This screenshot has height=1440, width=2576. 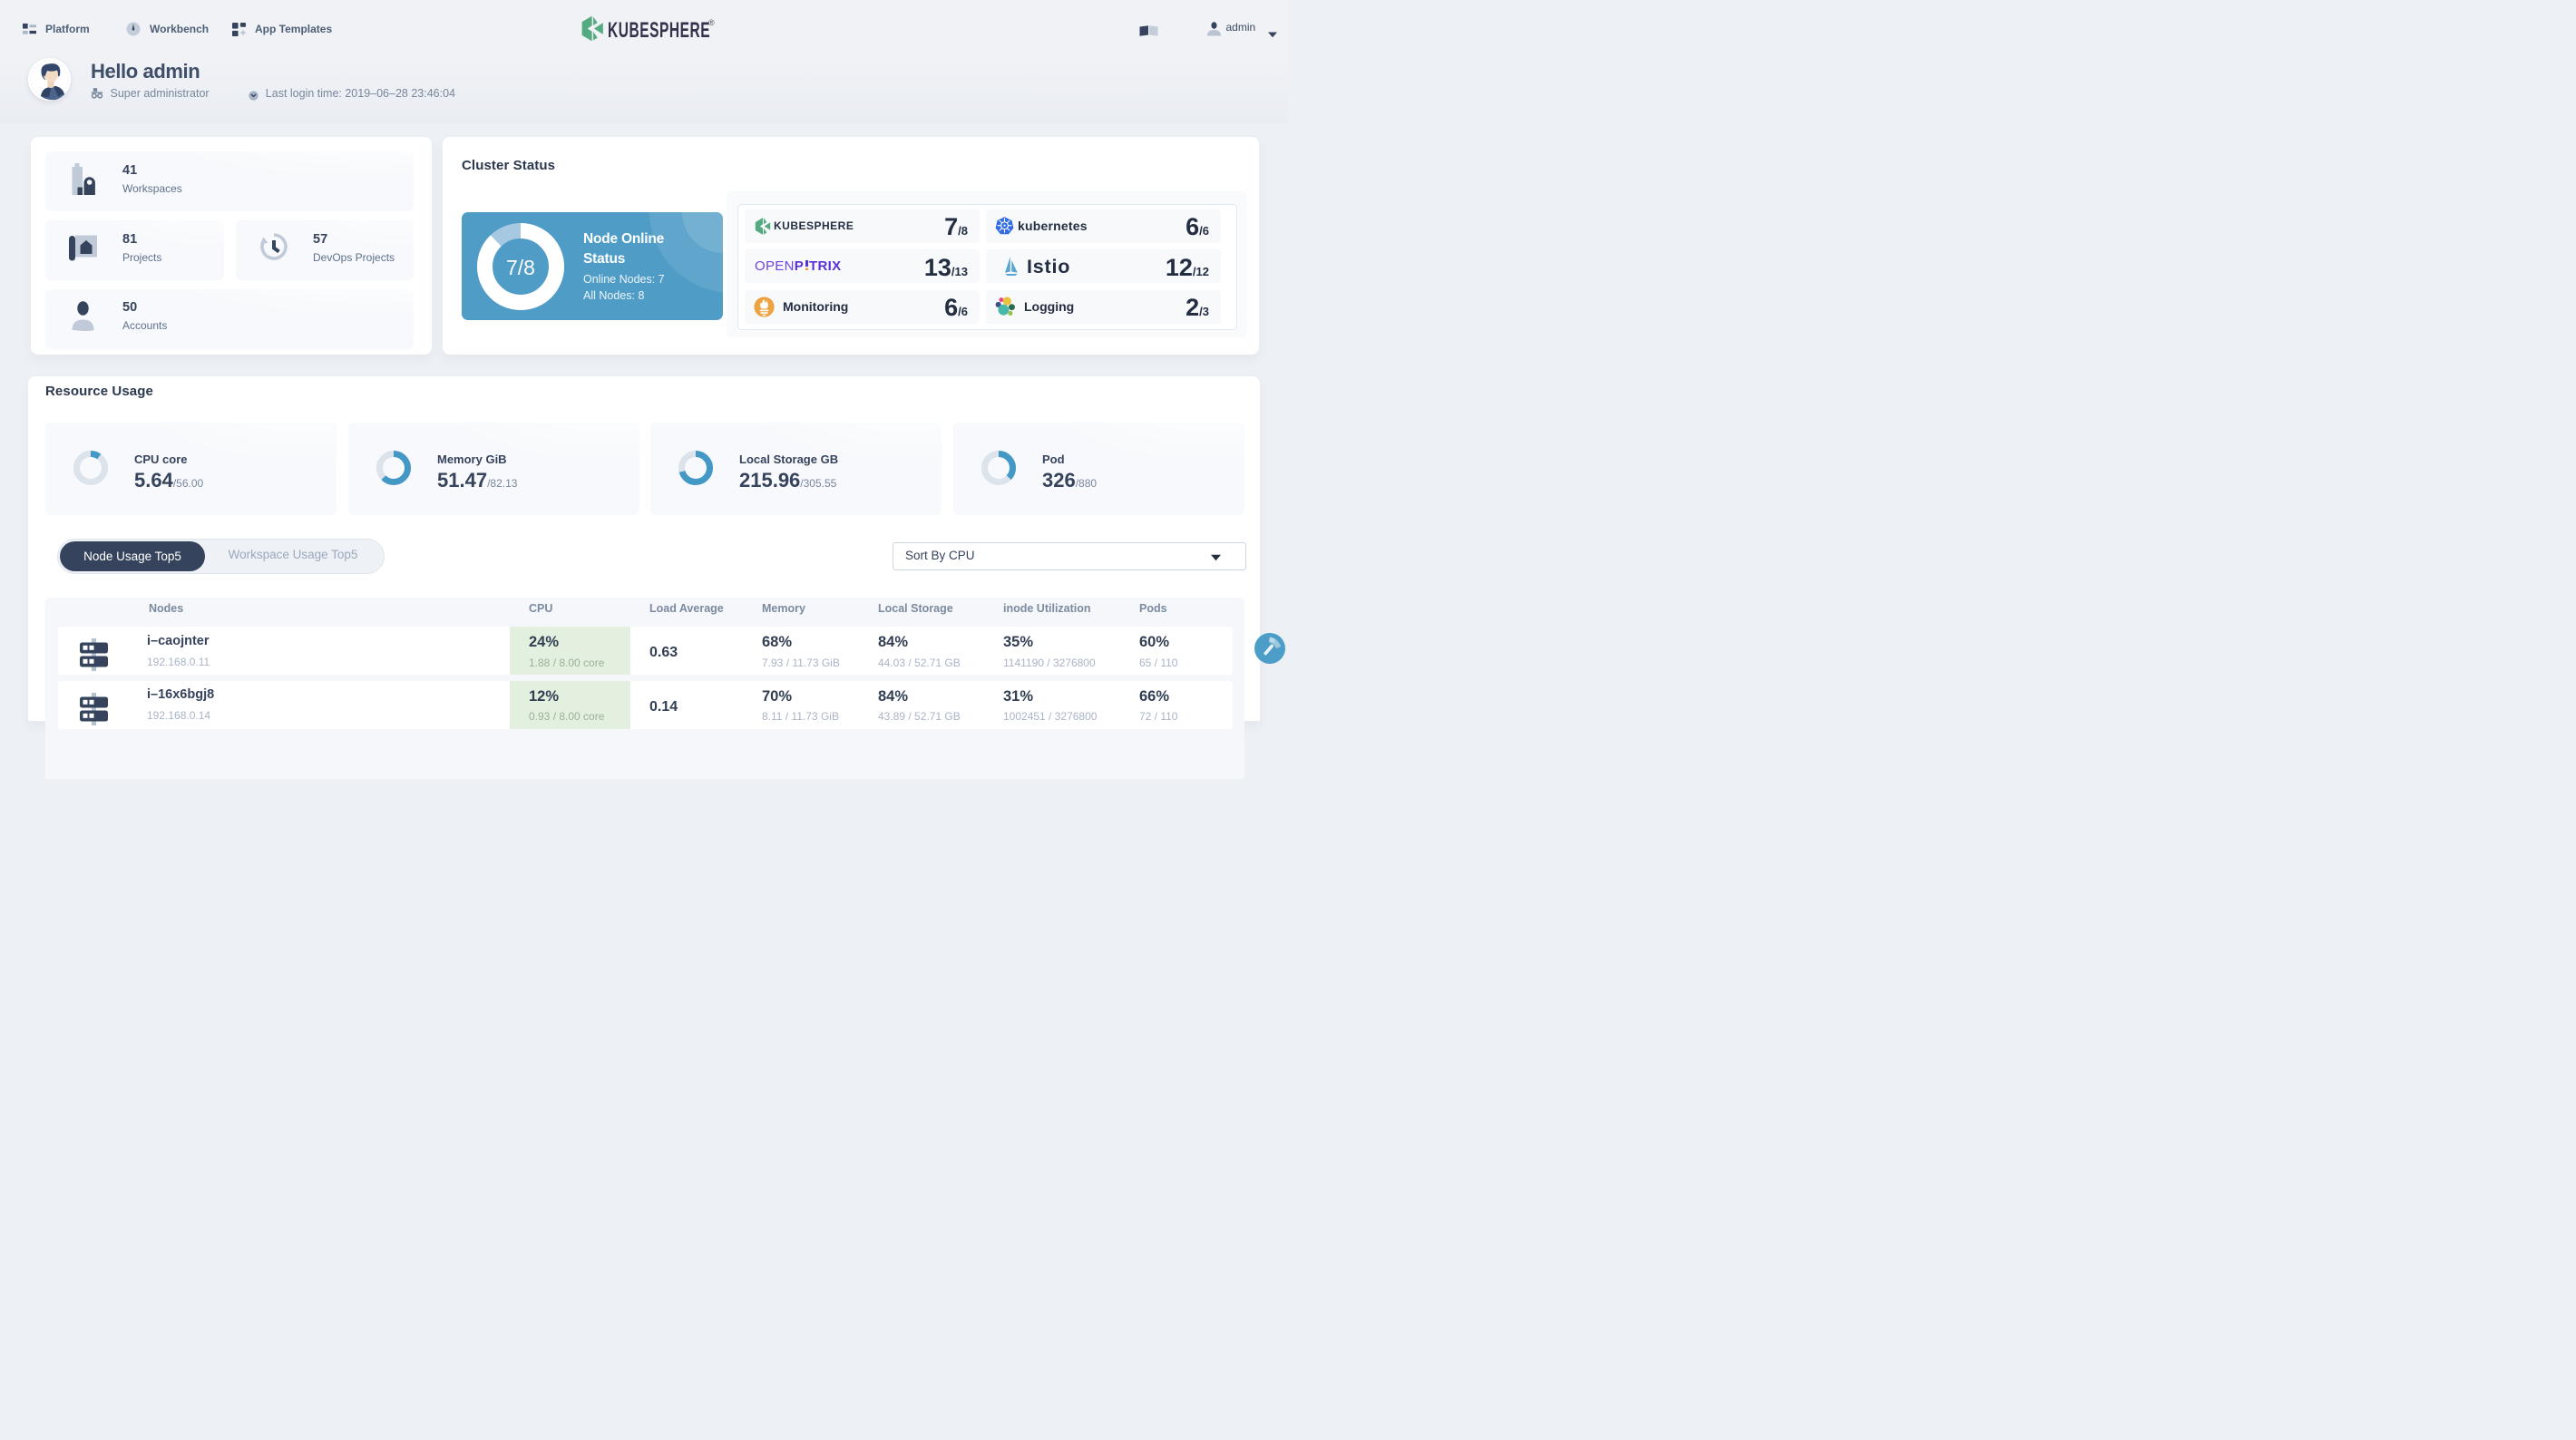 What do you see at coordinates (520, 268) in the screenshot?
I see `svg-text: 7/8` at bounding box center [520, 268].